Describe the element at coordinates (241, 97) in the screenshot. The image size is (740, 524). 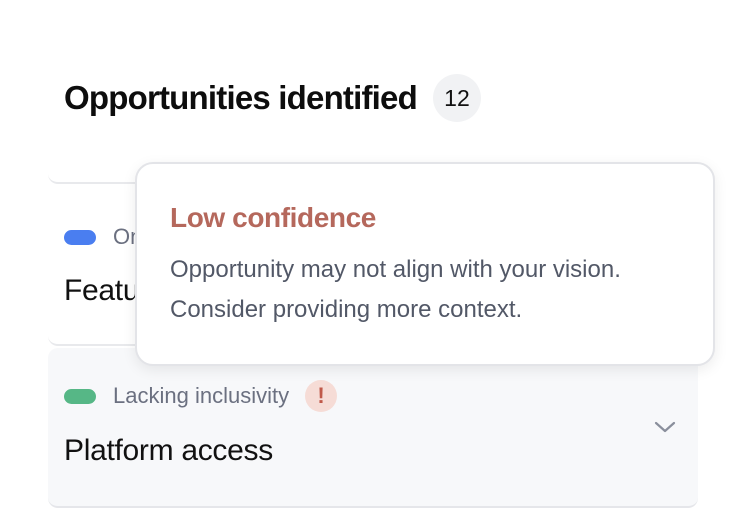
I see `page-title: Opportunities identified` at that location.